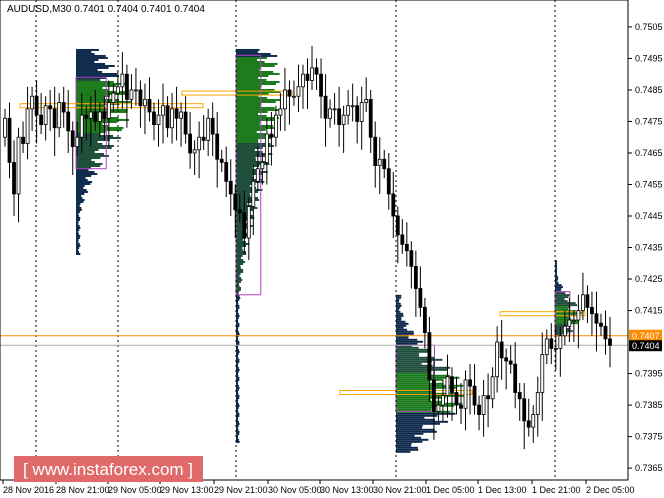  Describe the element at coordinates (111, 151) in the screenshot. I see `volume-profile` at that location.